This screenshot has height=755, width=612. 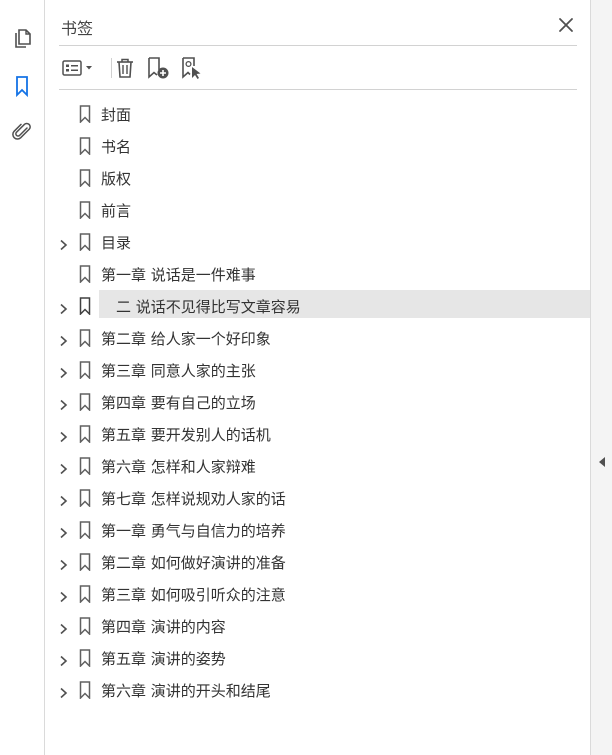 What do you see at coordinates (22, 377) in the screenshot?
I see `left-navigation-rail` at bounding box center [22, 377].